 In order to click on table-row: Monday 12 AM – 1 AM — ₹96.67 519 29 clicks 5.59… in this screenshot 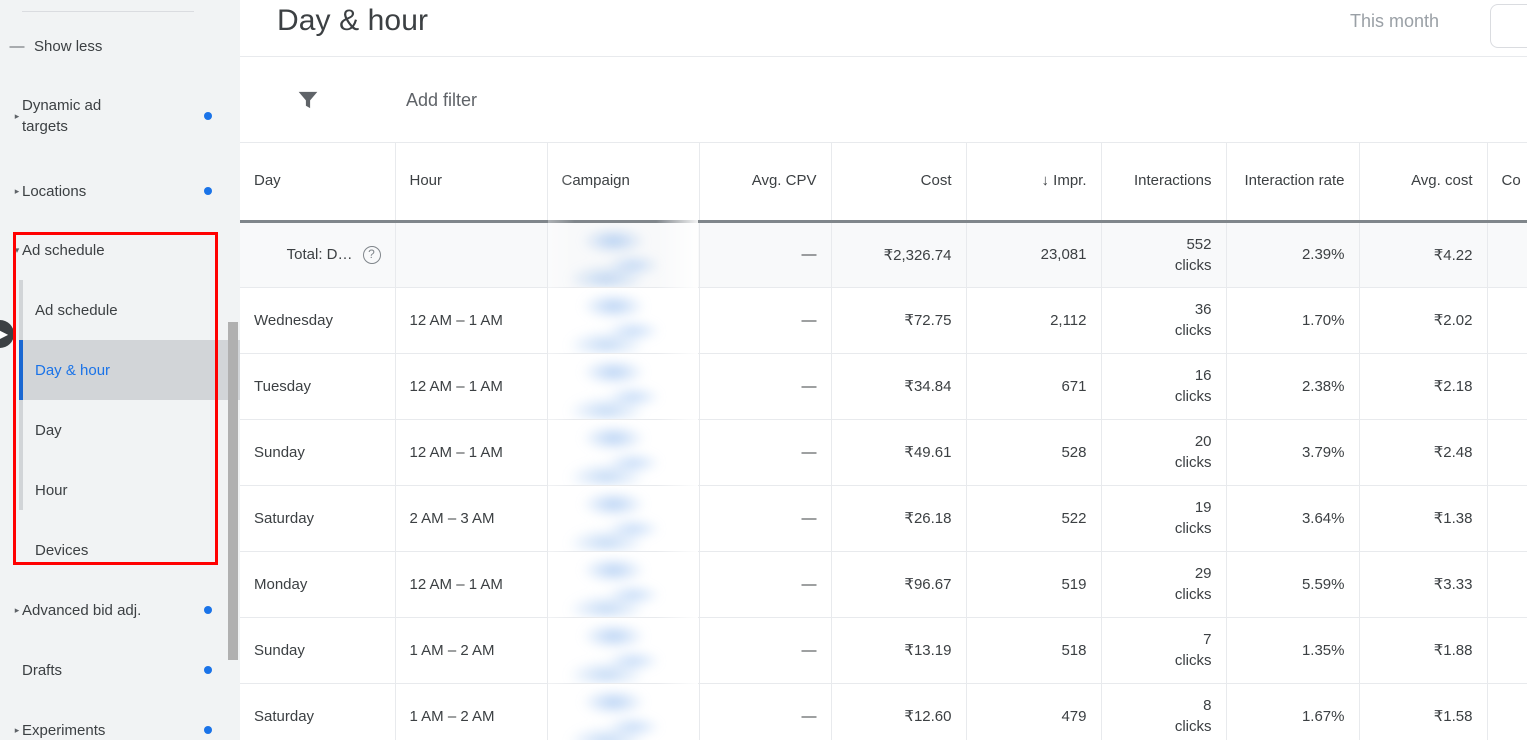, I will do `click(883, 584)`.